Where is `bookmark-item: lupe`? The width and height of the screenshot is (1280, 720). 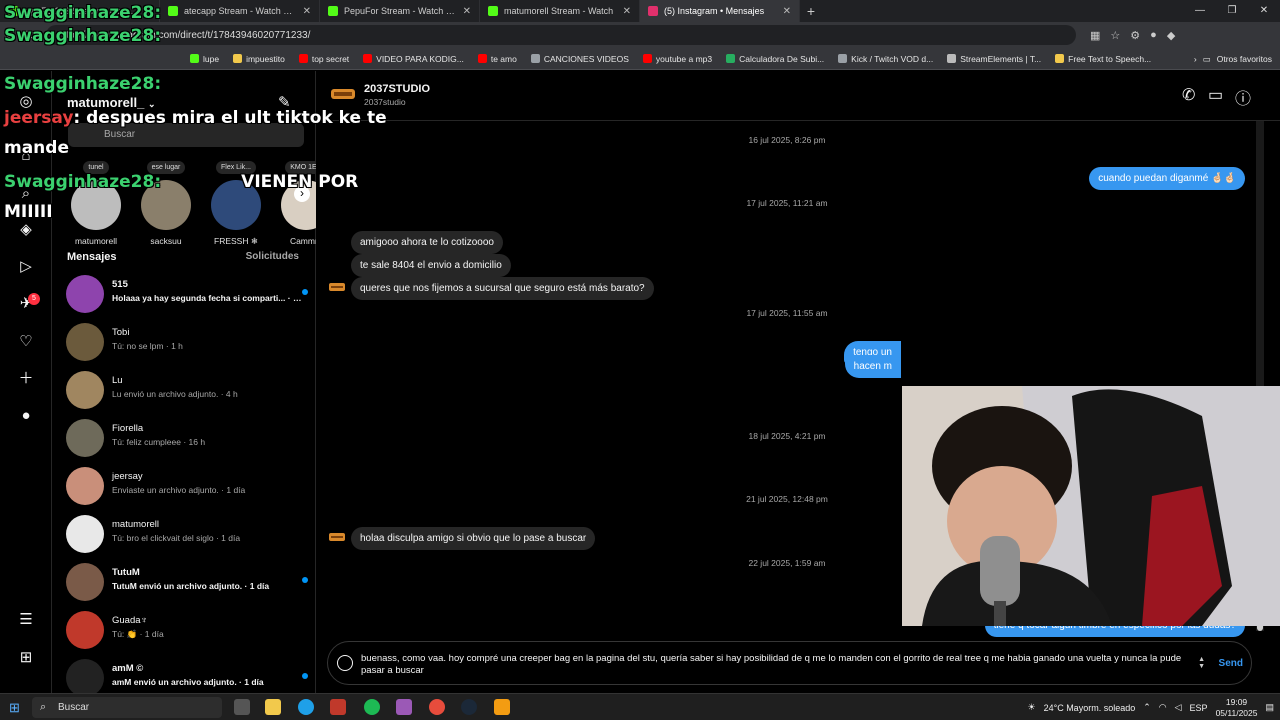 bookmark-item: lupe is located at coordinates (204, 59).